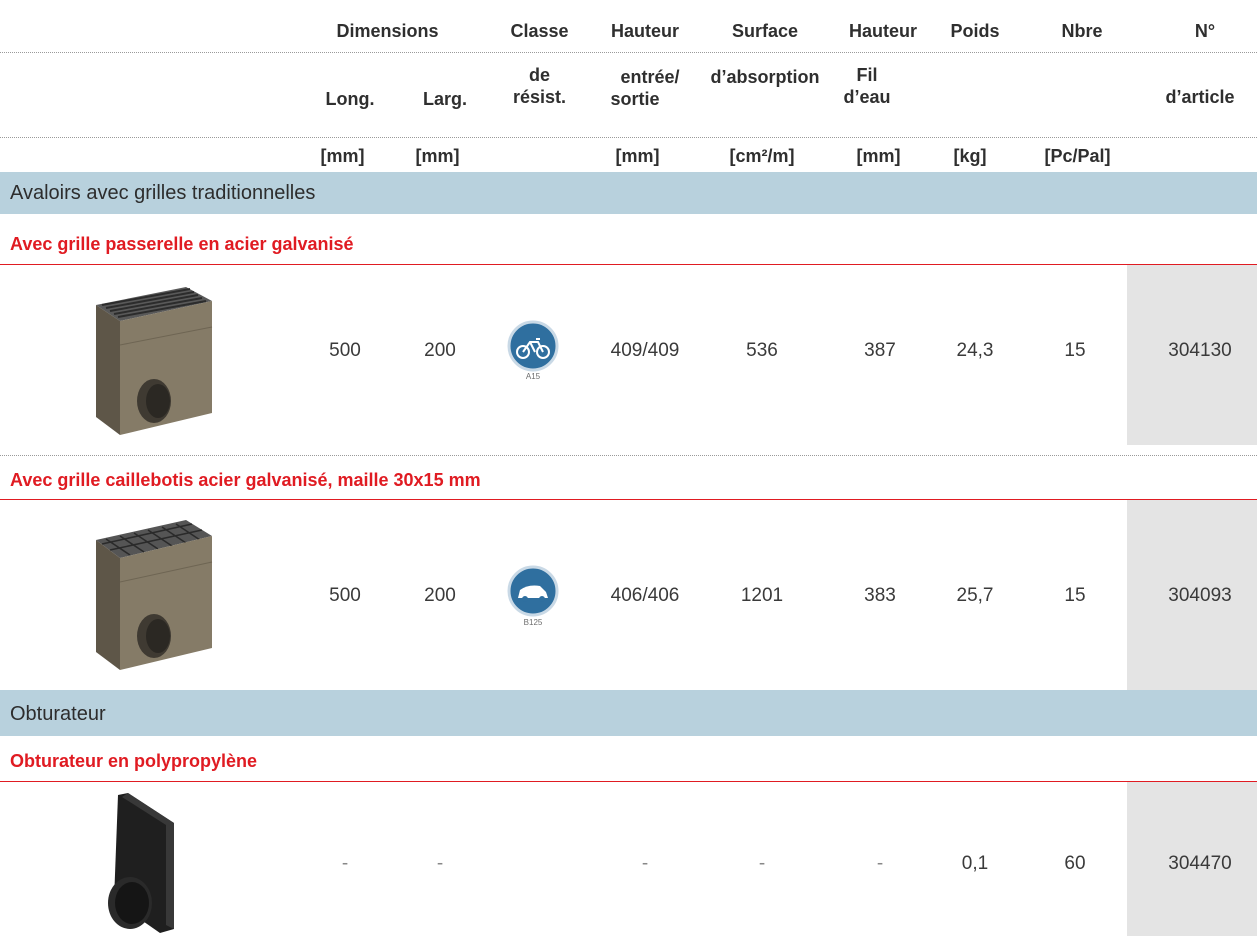 The height and width of the screenshot is (938, 1257). I want to click on cell-hauteur: -, so click(645, 863).